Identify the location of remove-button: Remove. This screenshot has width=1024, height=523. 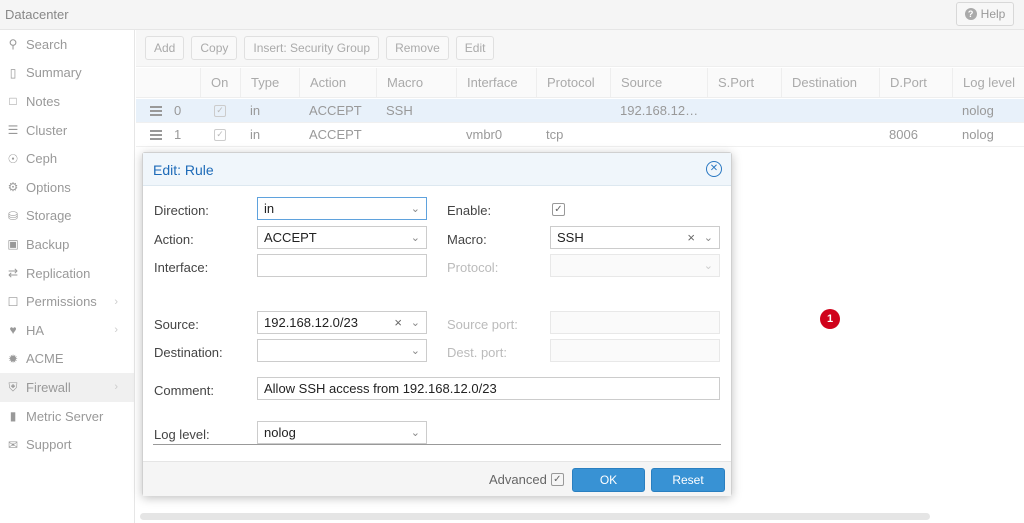
(417, 48).